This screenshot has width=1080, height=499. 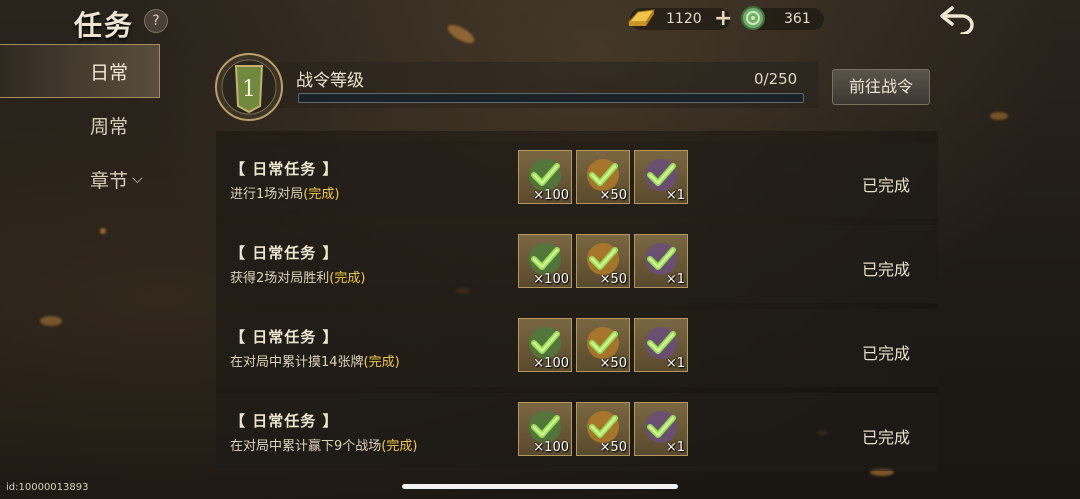 I want to click on home-indicator, so click(x=540, y=486).